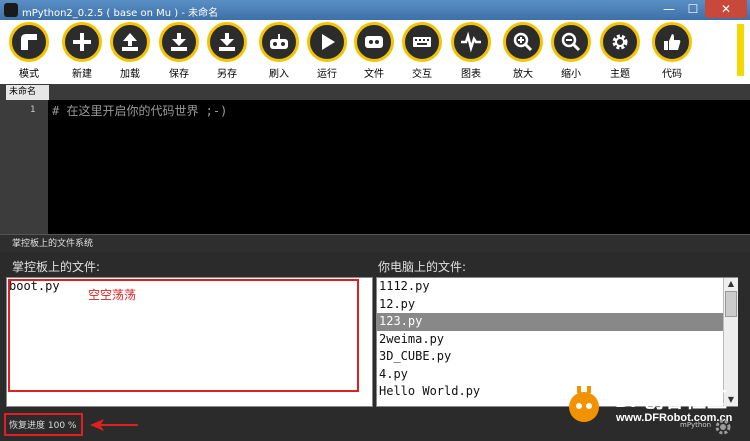  Describe the element at coordinates (374, 74) in the screenshot. I see `files-label: 文件` at that location.